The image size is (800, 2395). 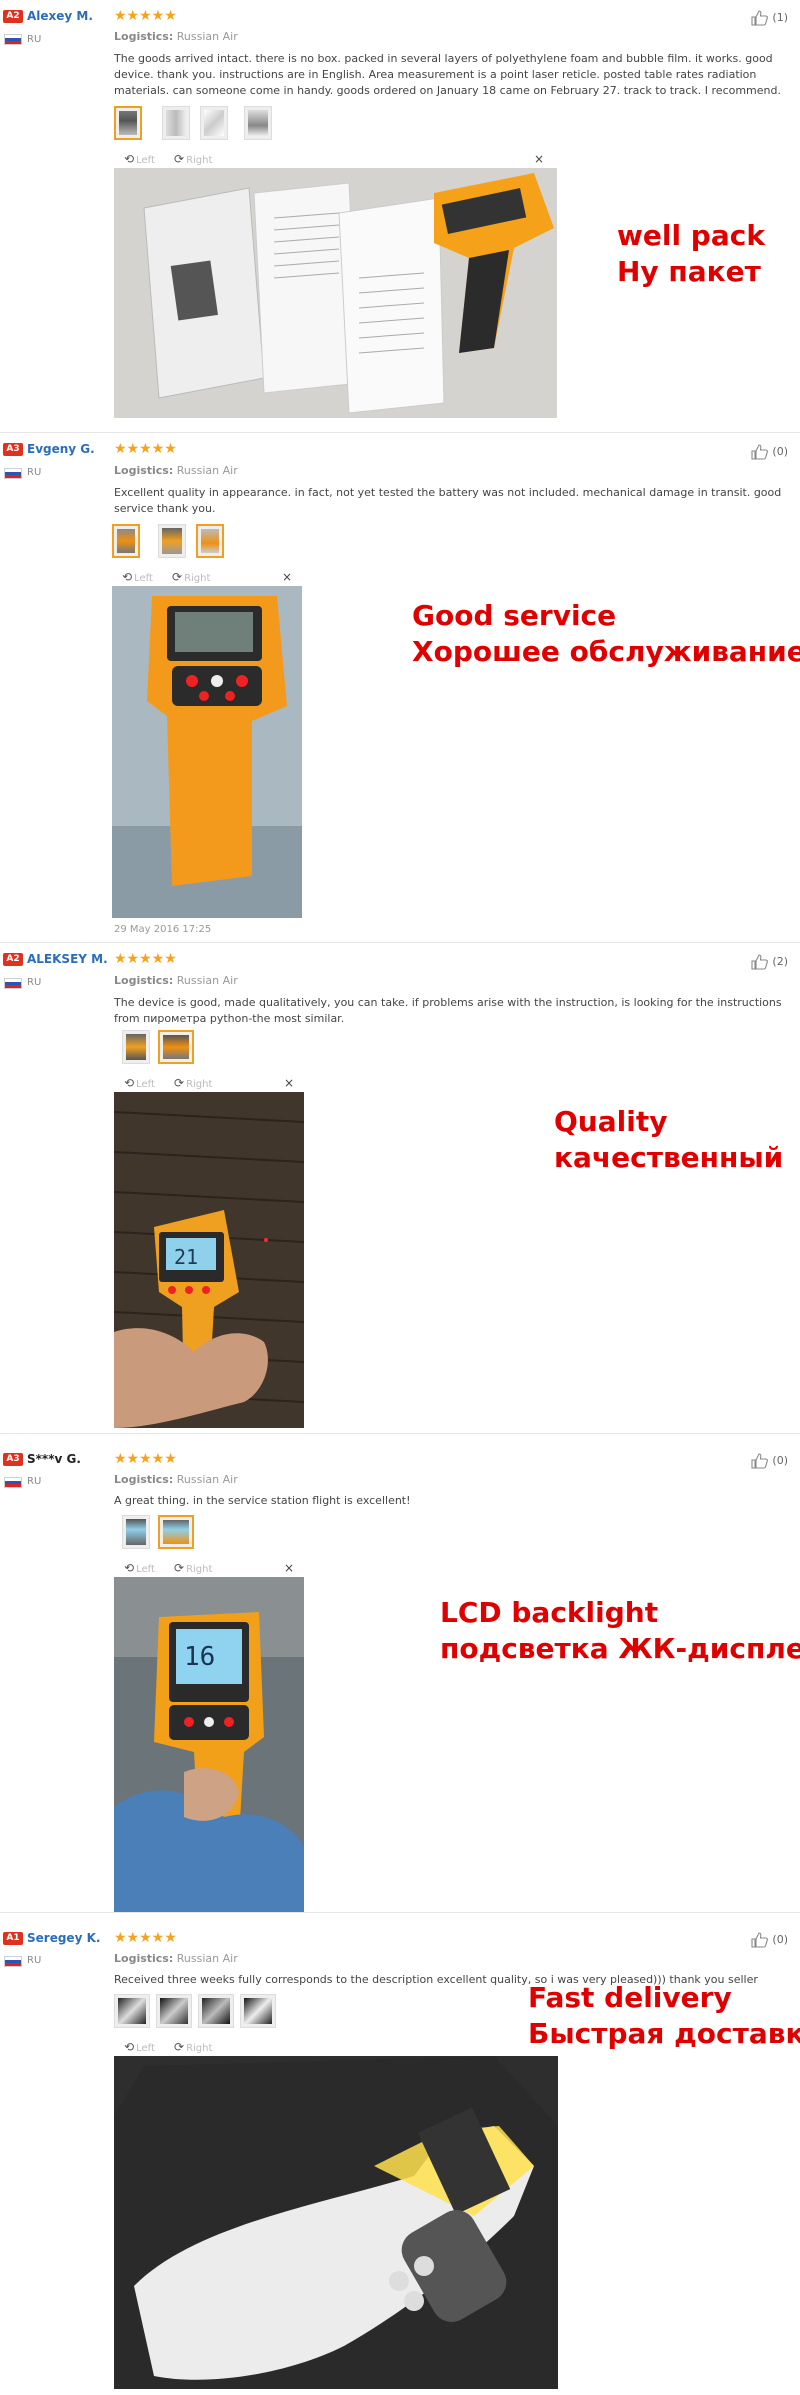 I want to click on review-date: 29 May 2016 17:25, so click(x=163, y=929).